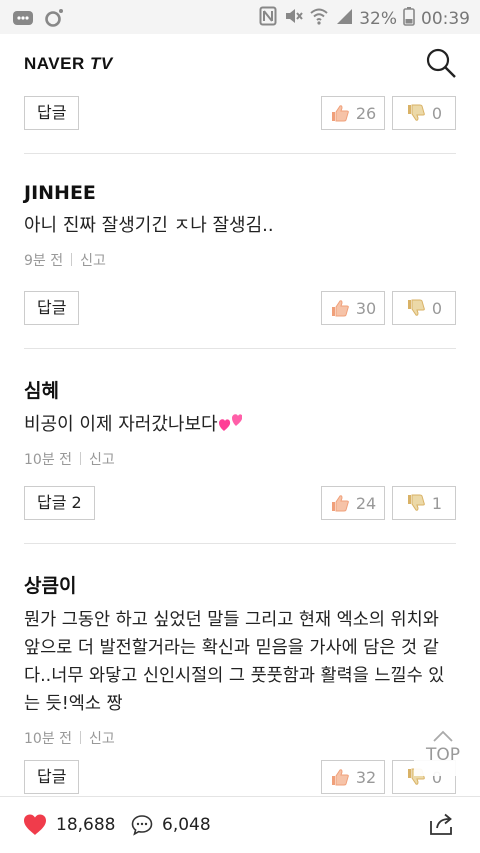 The height and width of the screenshot is (853, 480). I want to click on naver-tv-logo: NAVER TV, so click(68, 64).